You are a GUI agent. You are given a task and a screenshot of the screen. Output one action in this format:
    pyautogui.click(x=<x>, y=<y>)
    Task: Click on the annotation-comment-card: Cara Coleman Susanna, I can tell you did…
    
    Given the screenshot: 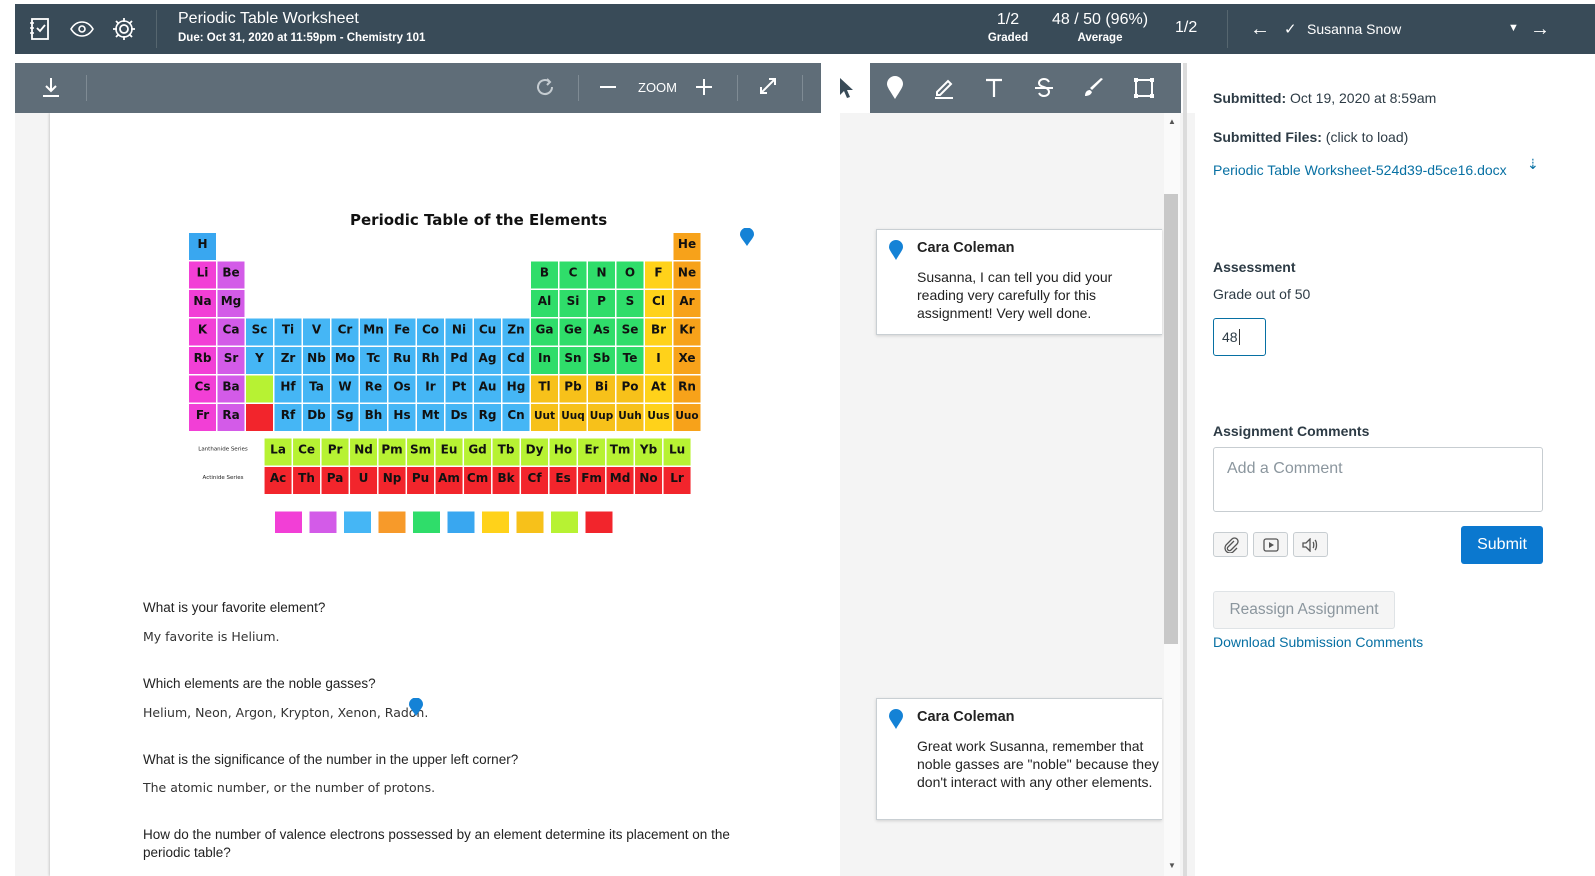 What is the action you would take?
    pyautogui.click(x=1019, y=282)
    